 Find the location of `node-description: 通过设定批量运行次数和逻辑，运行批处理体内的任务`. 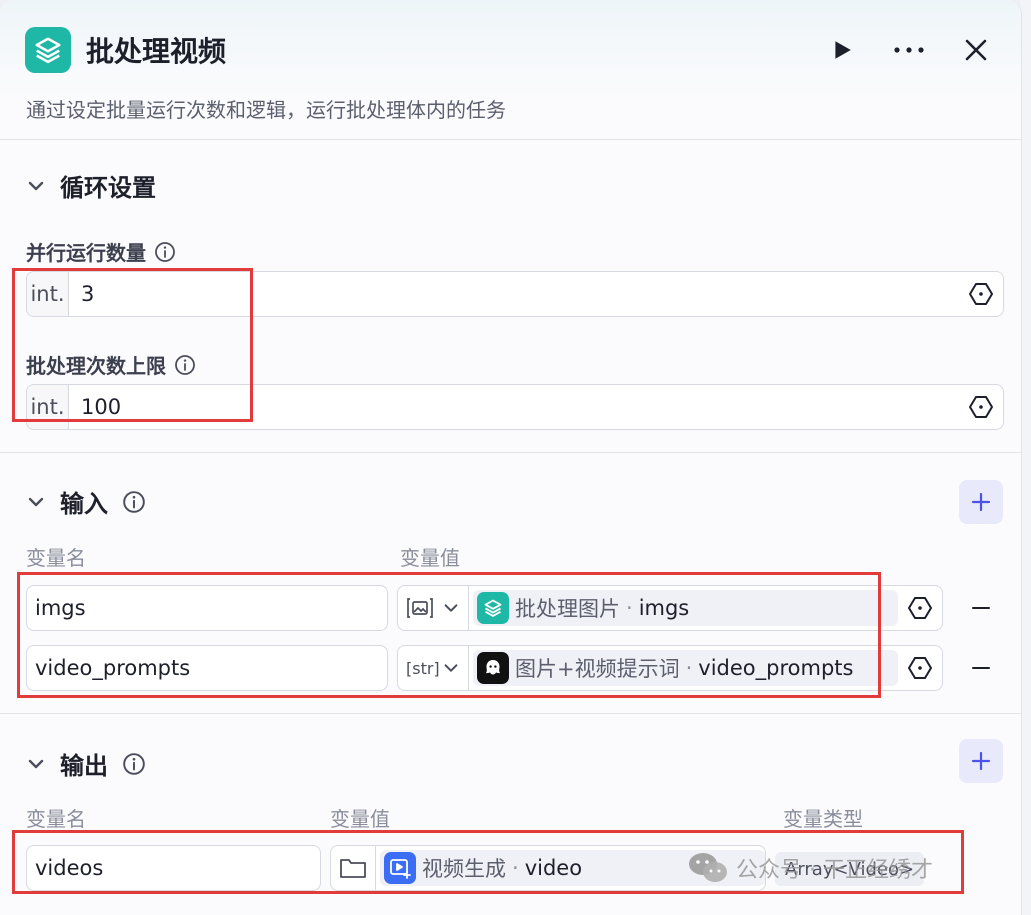

node-description: 通过设定批量运行次数和逻辑，运行批处理体内的任务 is located at coordinates (266, 110).